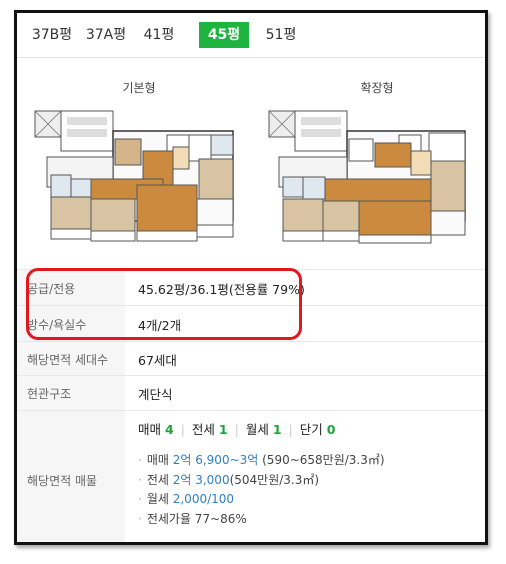 This screenshot has height=564, width=506. I want to click on jeonse-count-link: 전세 1, so click(210, 429).